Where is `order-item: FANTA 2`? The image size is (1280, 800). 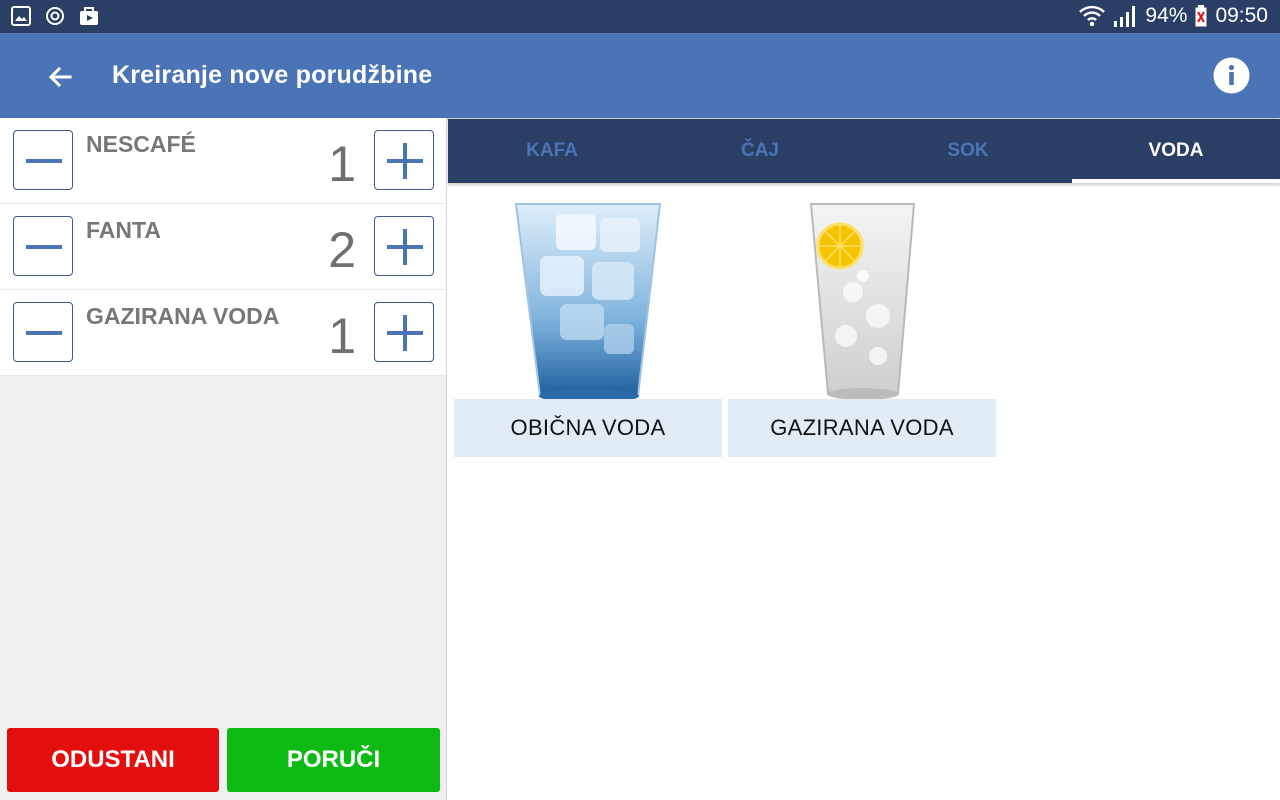 order-item: FANTA 2 is located at coordinates (223, 247).